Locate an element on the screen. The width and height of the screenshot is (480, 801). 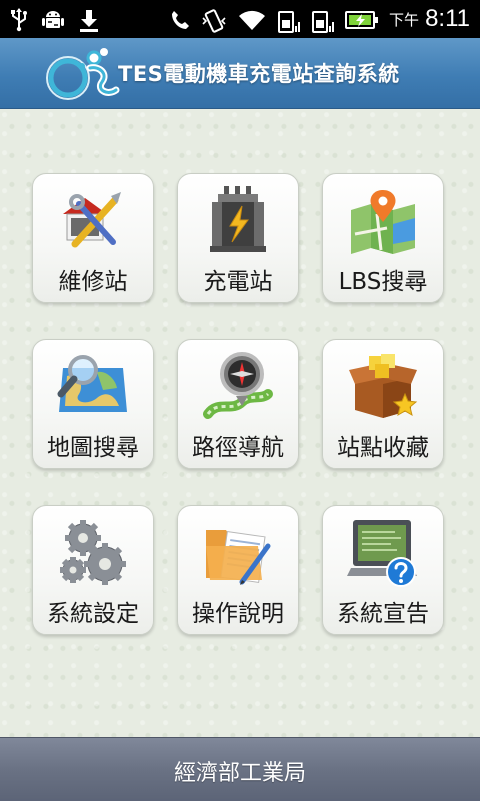
menu-item-label: 地圖搜尋 is located at coordinates (93, 448).